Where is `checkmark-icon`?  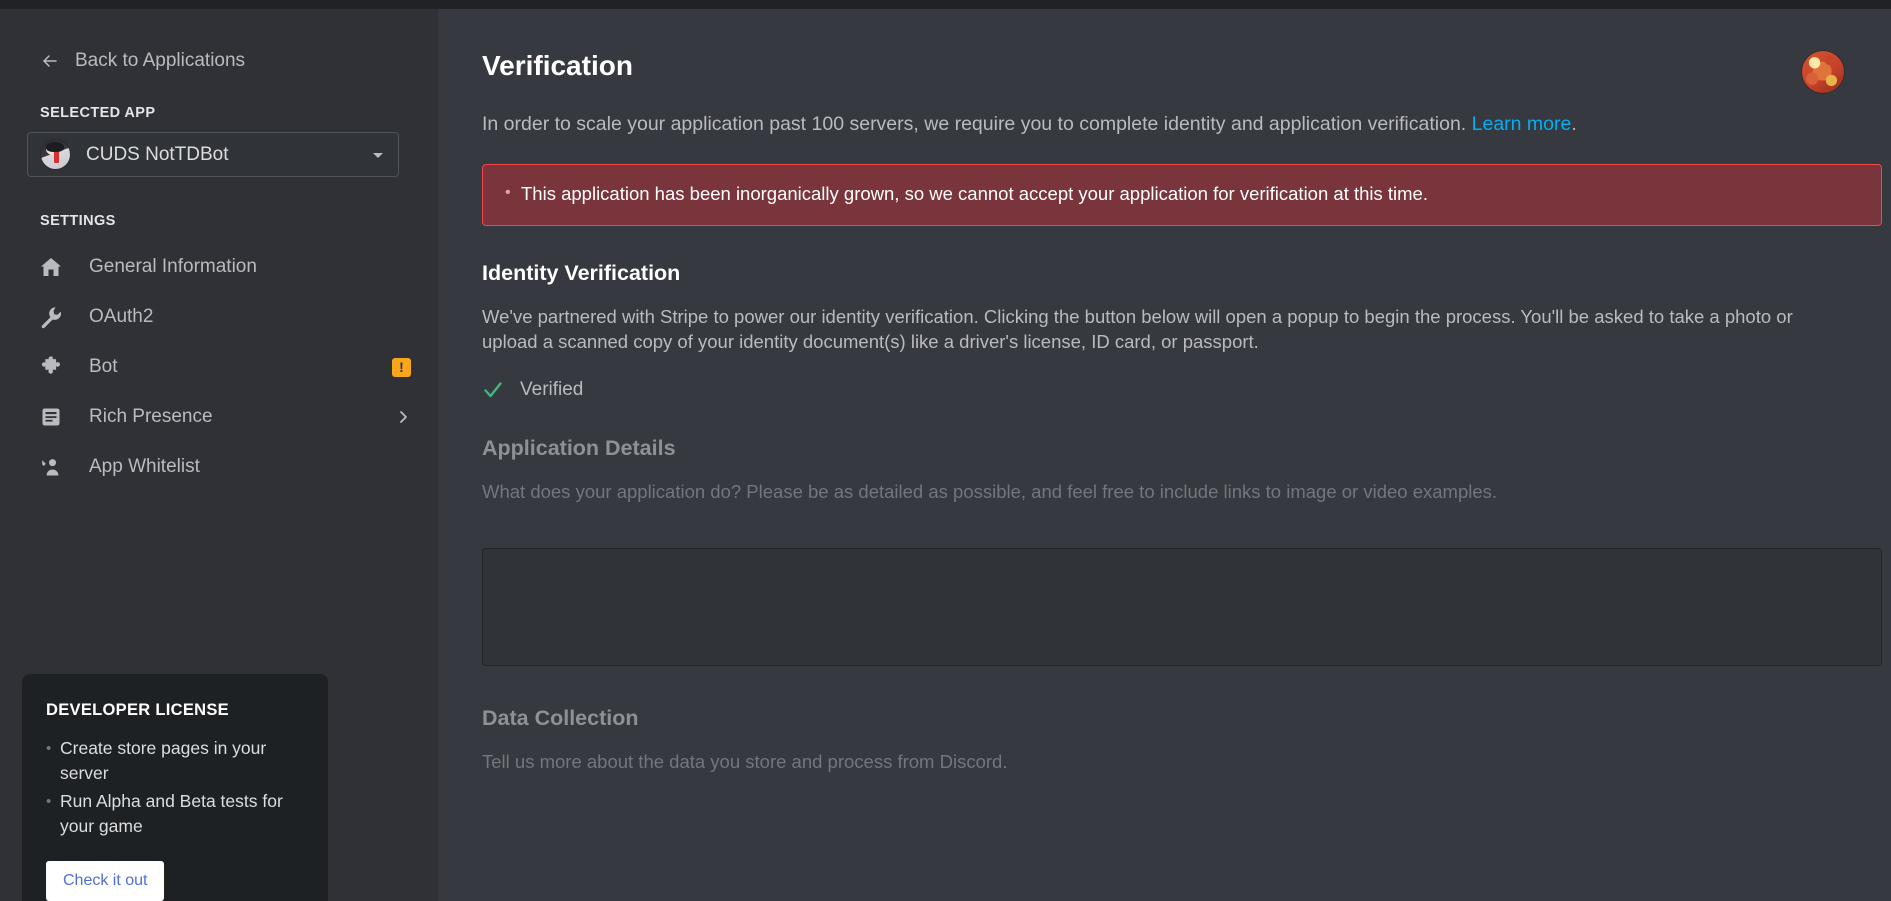
checkmark-icon is located at coordinates (493, 390).